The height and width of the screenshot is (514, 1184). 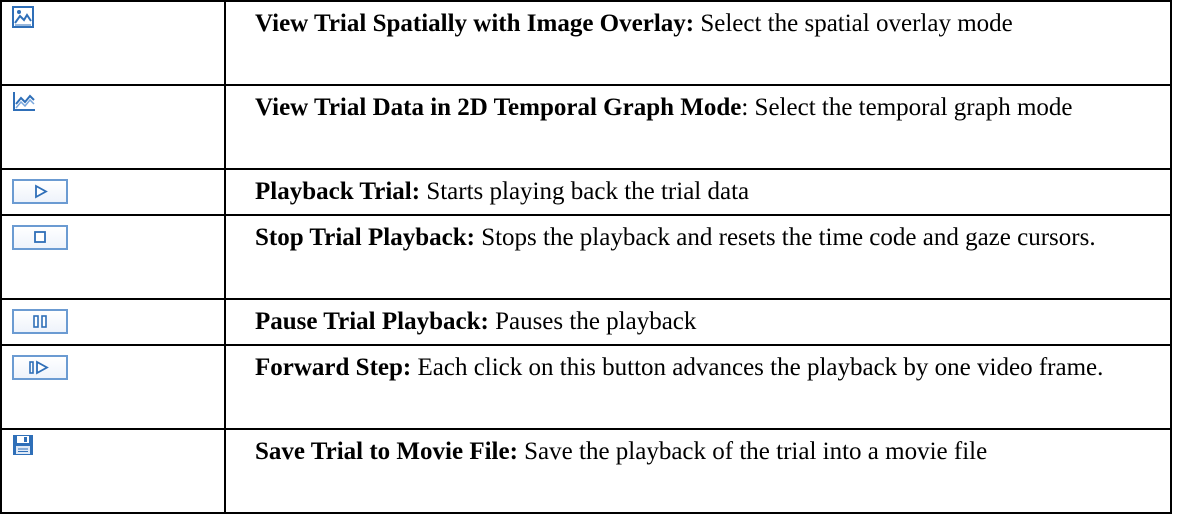 I want to click on item-label: Stop Trial Playback:, so click(x=365, y=237).